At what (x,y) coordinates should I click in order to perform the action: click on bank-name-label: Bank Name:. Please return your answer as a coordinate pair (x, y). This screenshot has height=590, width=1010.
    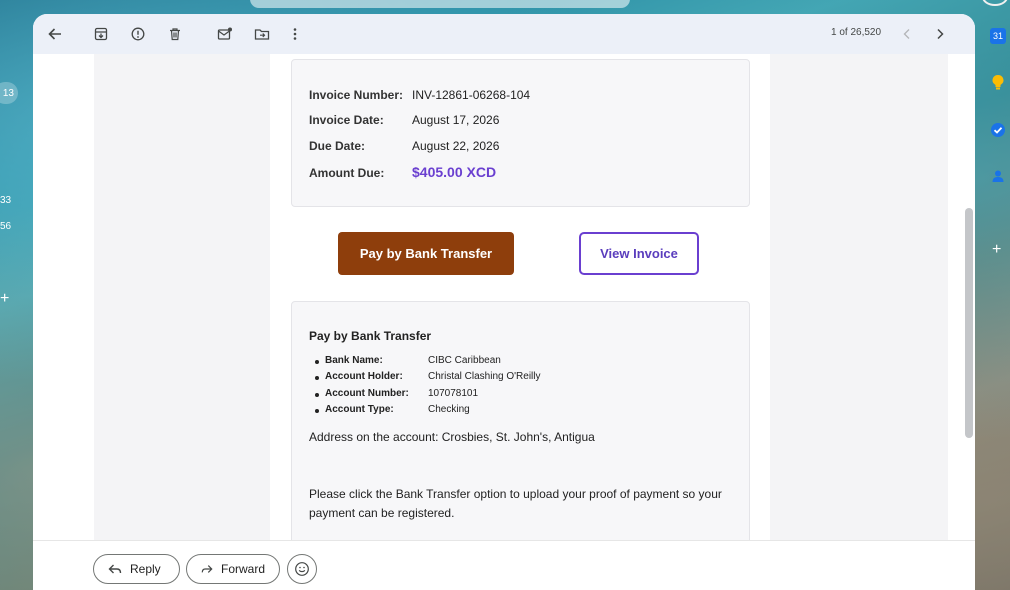
    Looking at the image, I should click on (354, 360).